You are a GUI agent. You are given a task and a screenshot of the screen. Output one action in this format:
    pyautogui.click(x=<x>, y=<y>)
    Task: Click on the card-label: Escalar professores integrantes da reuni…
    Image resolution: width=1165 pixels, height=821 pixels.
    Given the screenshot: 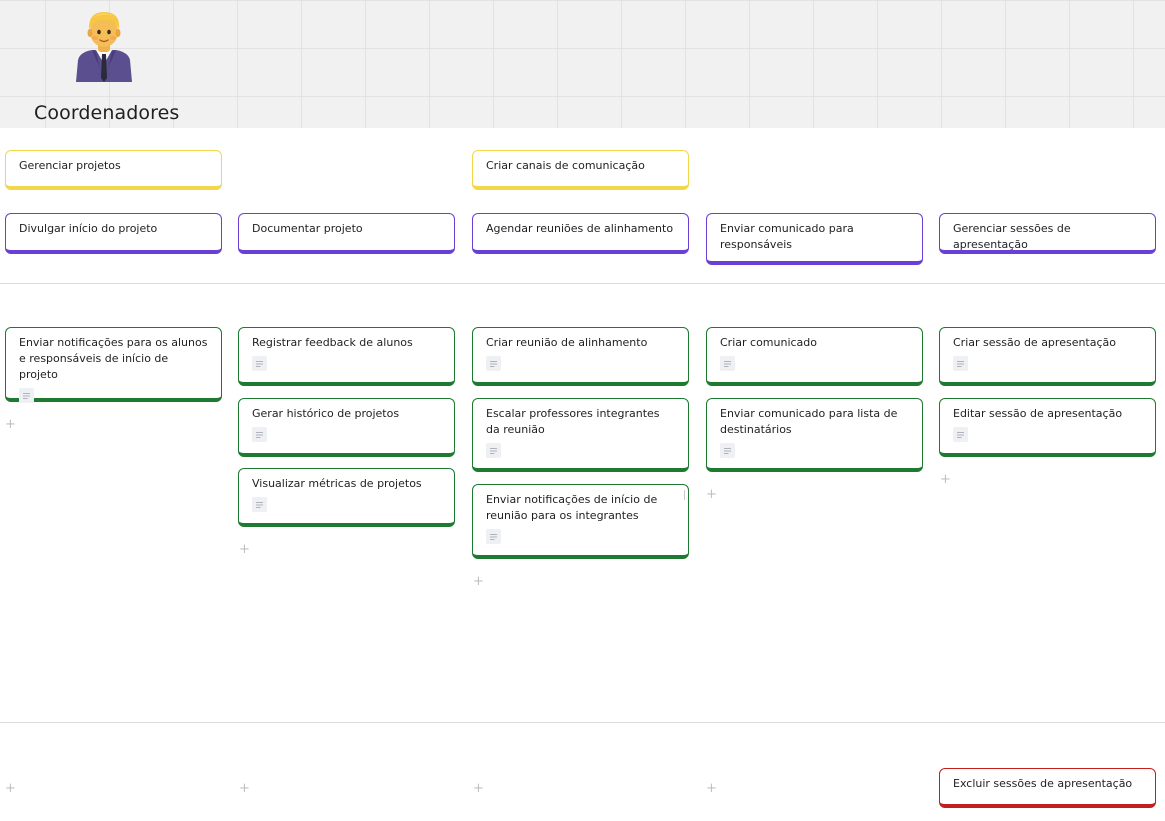 What is the action you would take?
    pyautogui.click(x=573, y=421)
    